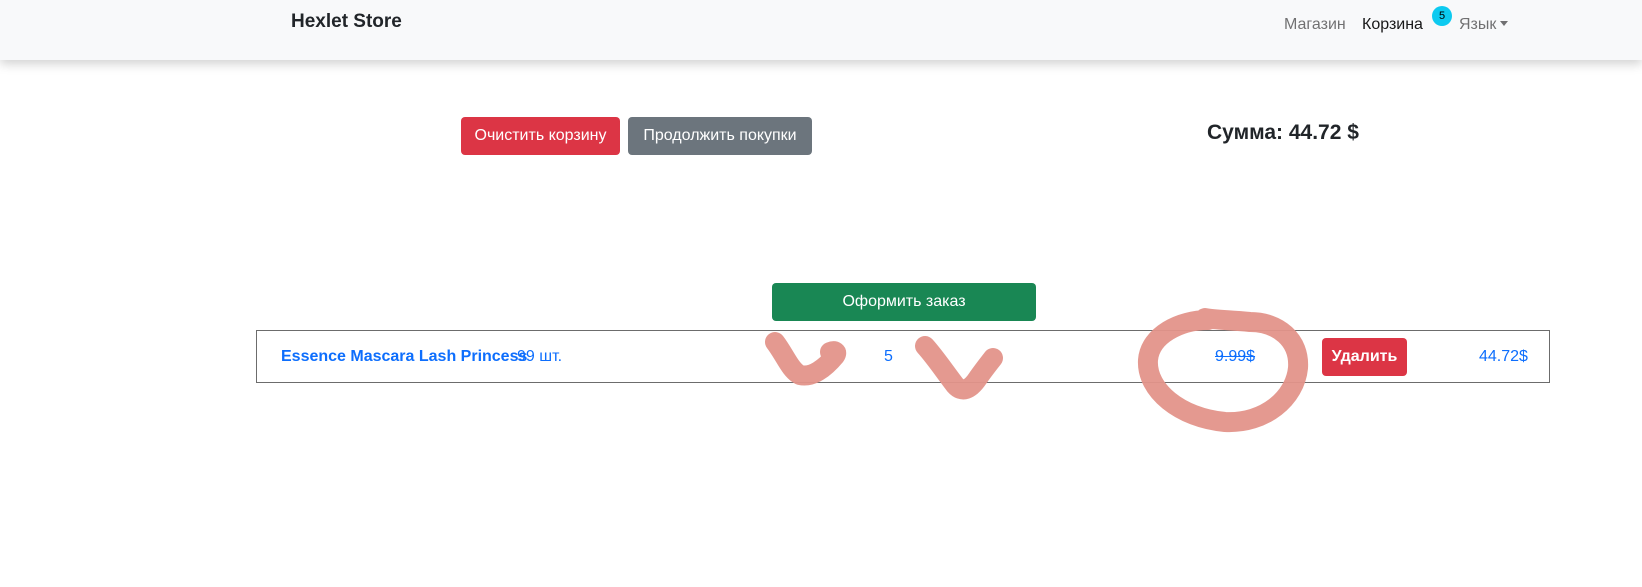 Image resolution: width=1642 pixels, height=587 pixels. What do you see at coordinates (720, 136) in the screenshot?
I see `continue-shopping-button: Продолжить покупки` at bounding box center [720, 136].